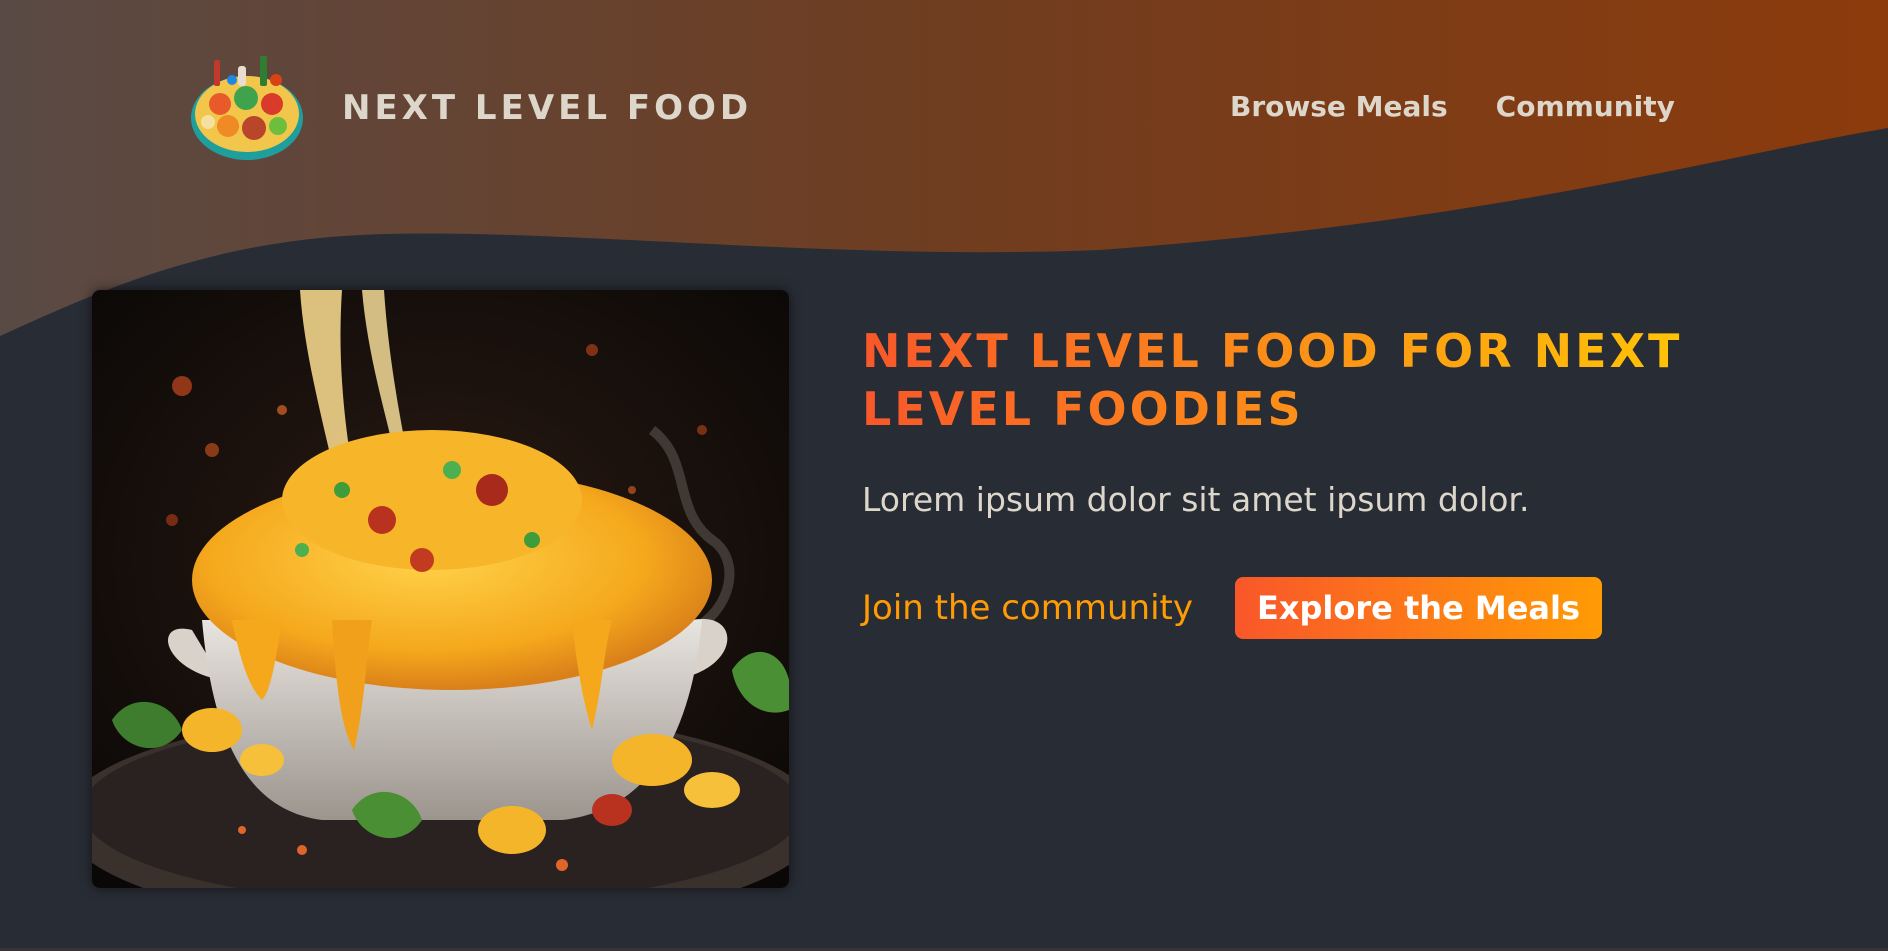 Image resolution: width=1888 pixels, height=951 pixels. What do you see at coordinates (1452, 106) in the screenshot?
I see `main-nav: Browse Meals Community` at bounding box center [1452, 106].